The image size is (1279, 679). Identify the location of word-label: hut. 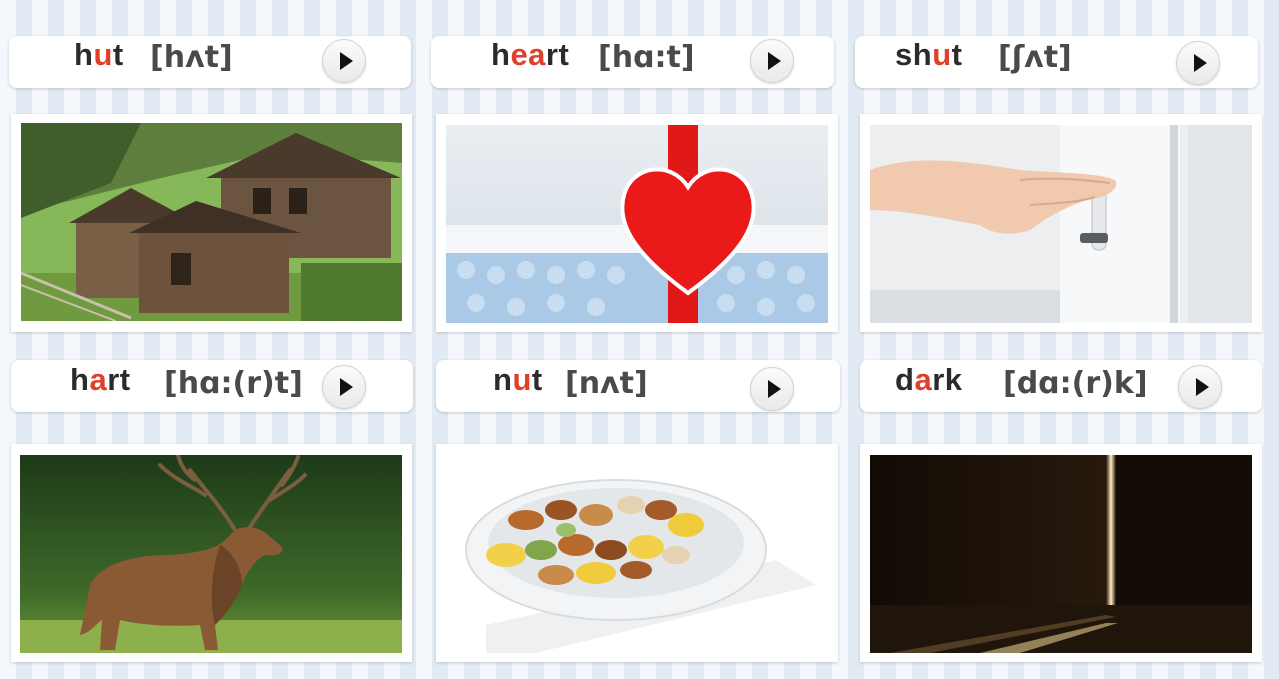
(99, 54).